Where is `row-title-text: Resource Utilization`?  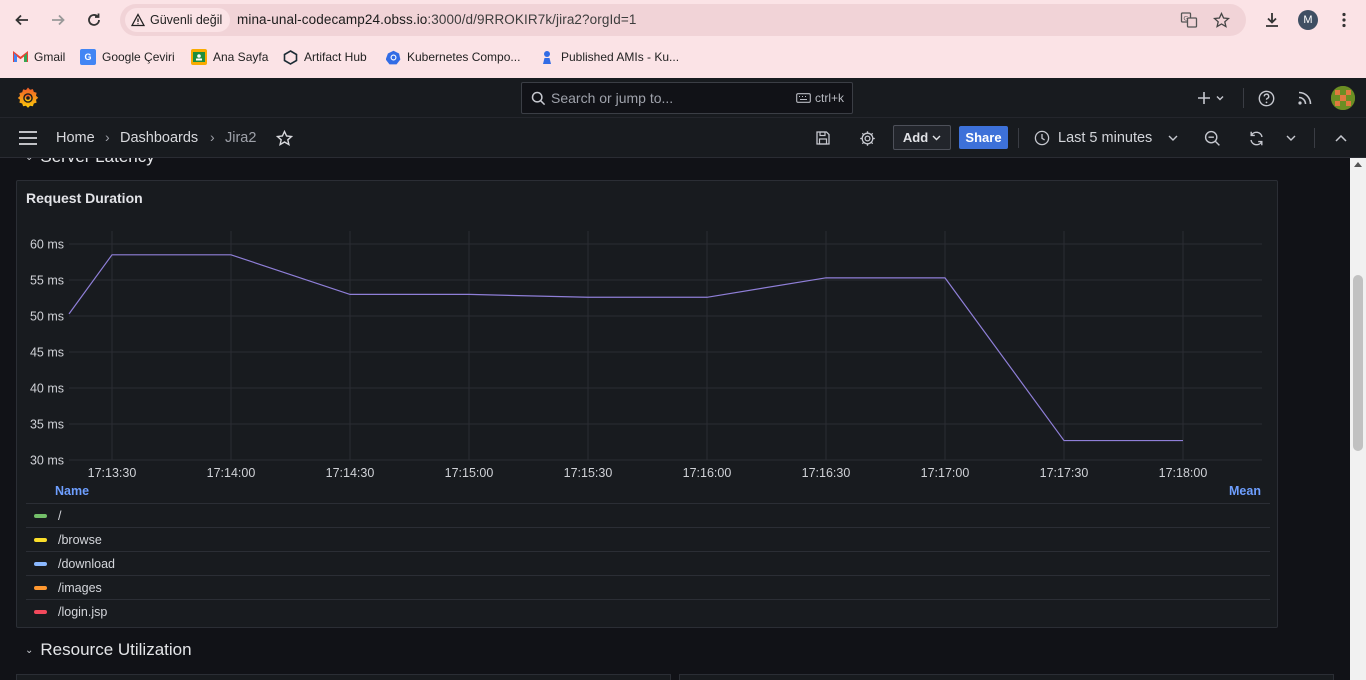 row-title-text: Resource Utilization is located at coordinates (116, 649).